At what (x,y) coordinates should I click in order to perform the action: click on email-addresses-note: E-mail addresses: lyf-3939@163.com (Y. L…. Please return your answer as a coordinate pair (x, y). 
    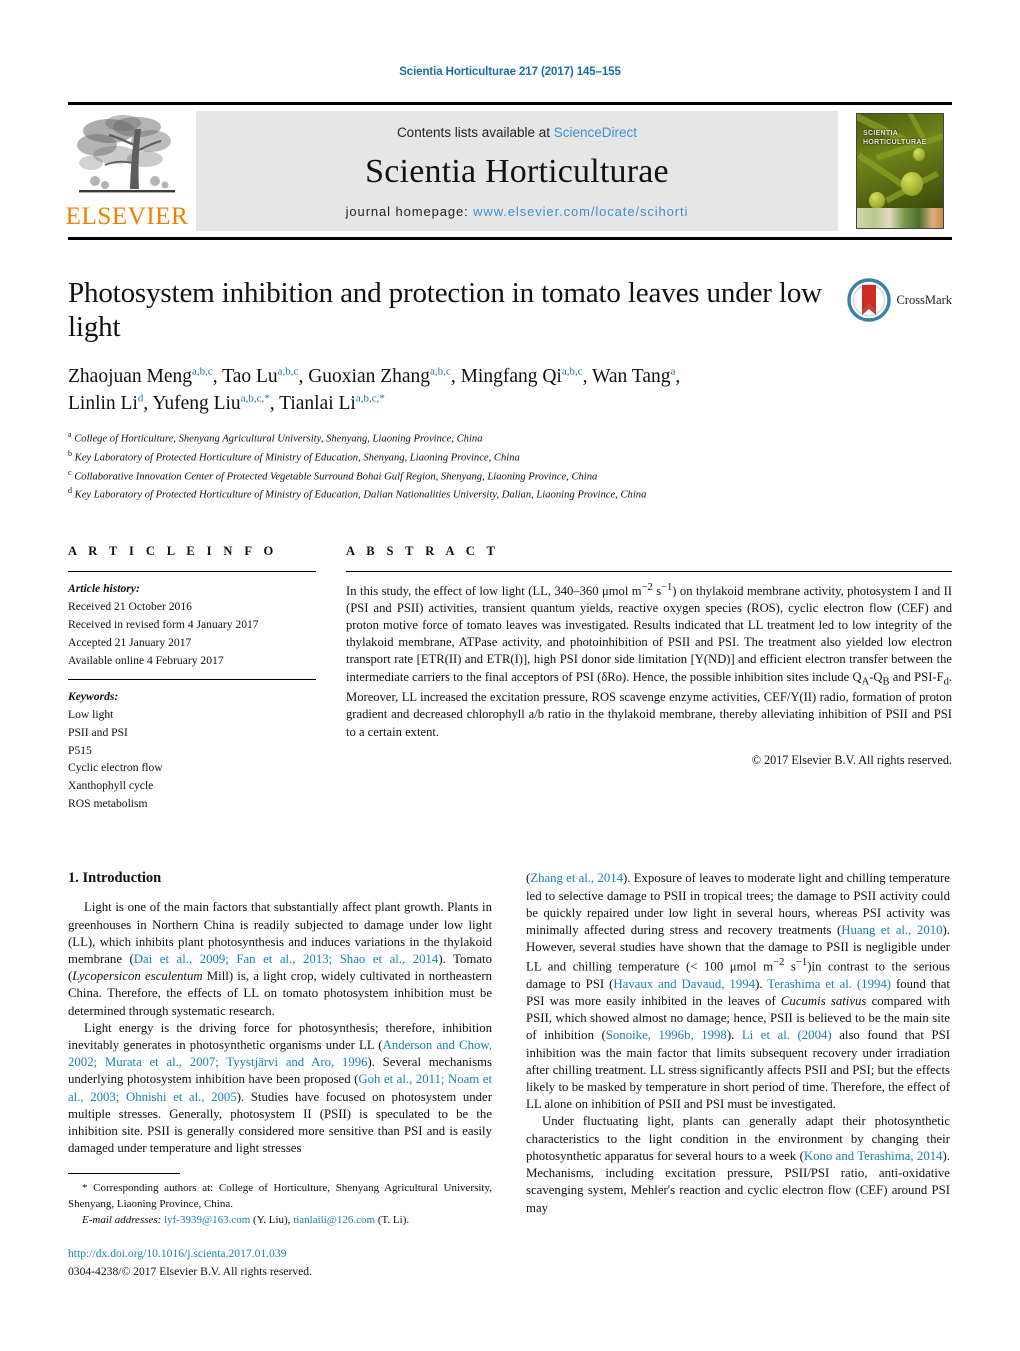
    Looking at the image, I should click on (280, 1221).